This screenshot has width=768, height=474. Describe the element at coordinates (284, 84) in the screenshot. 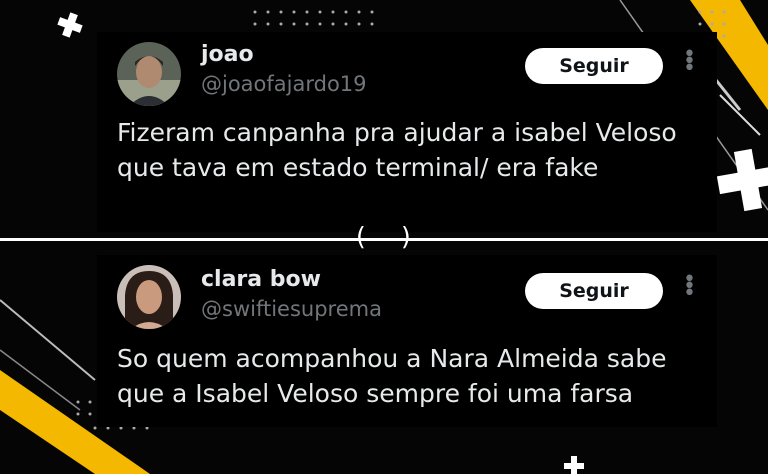

I see `user-handle: @joaofajardo19` at that location.